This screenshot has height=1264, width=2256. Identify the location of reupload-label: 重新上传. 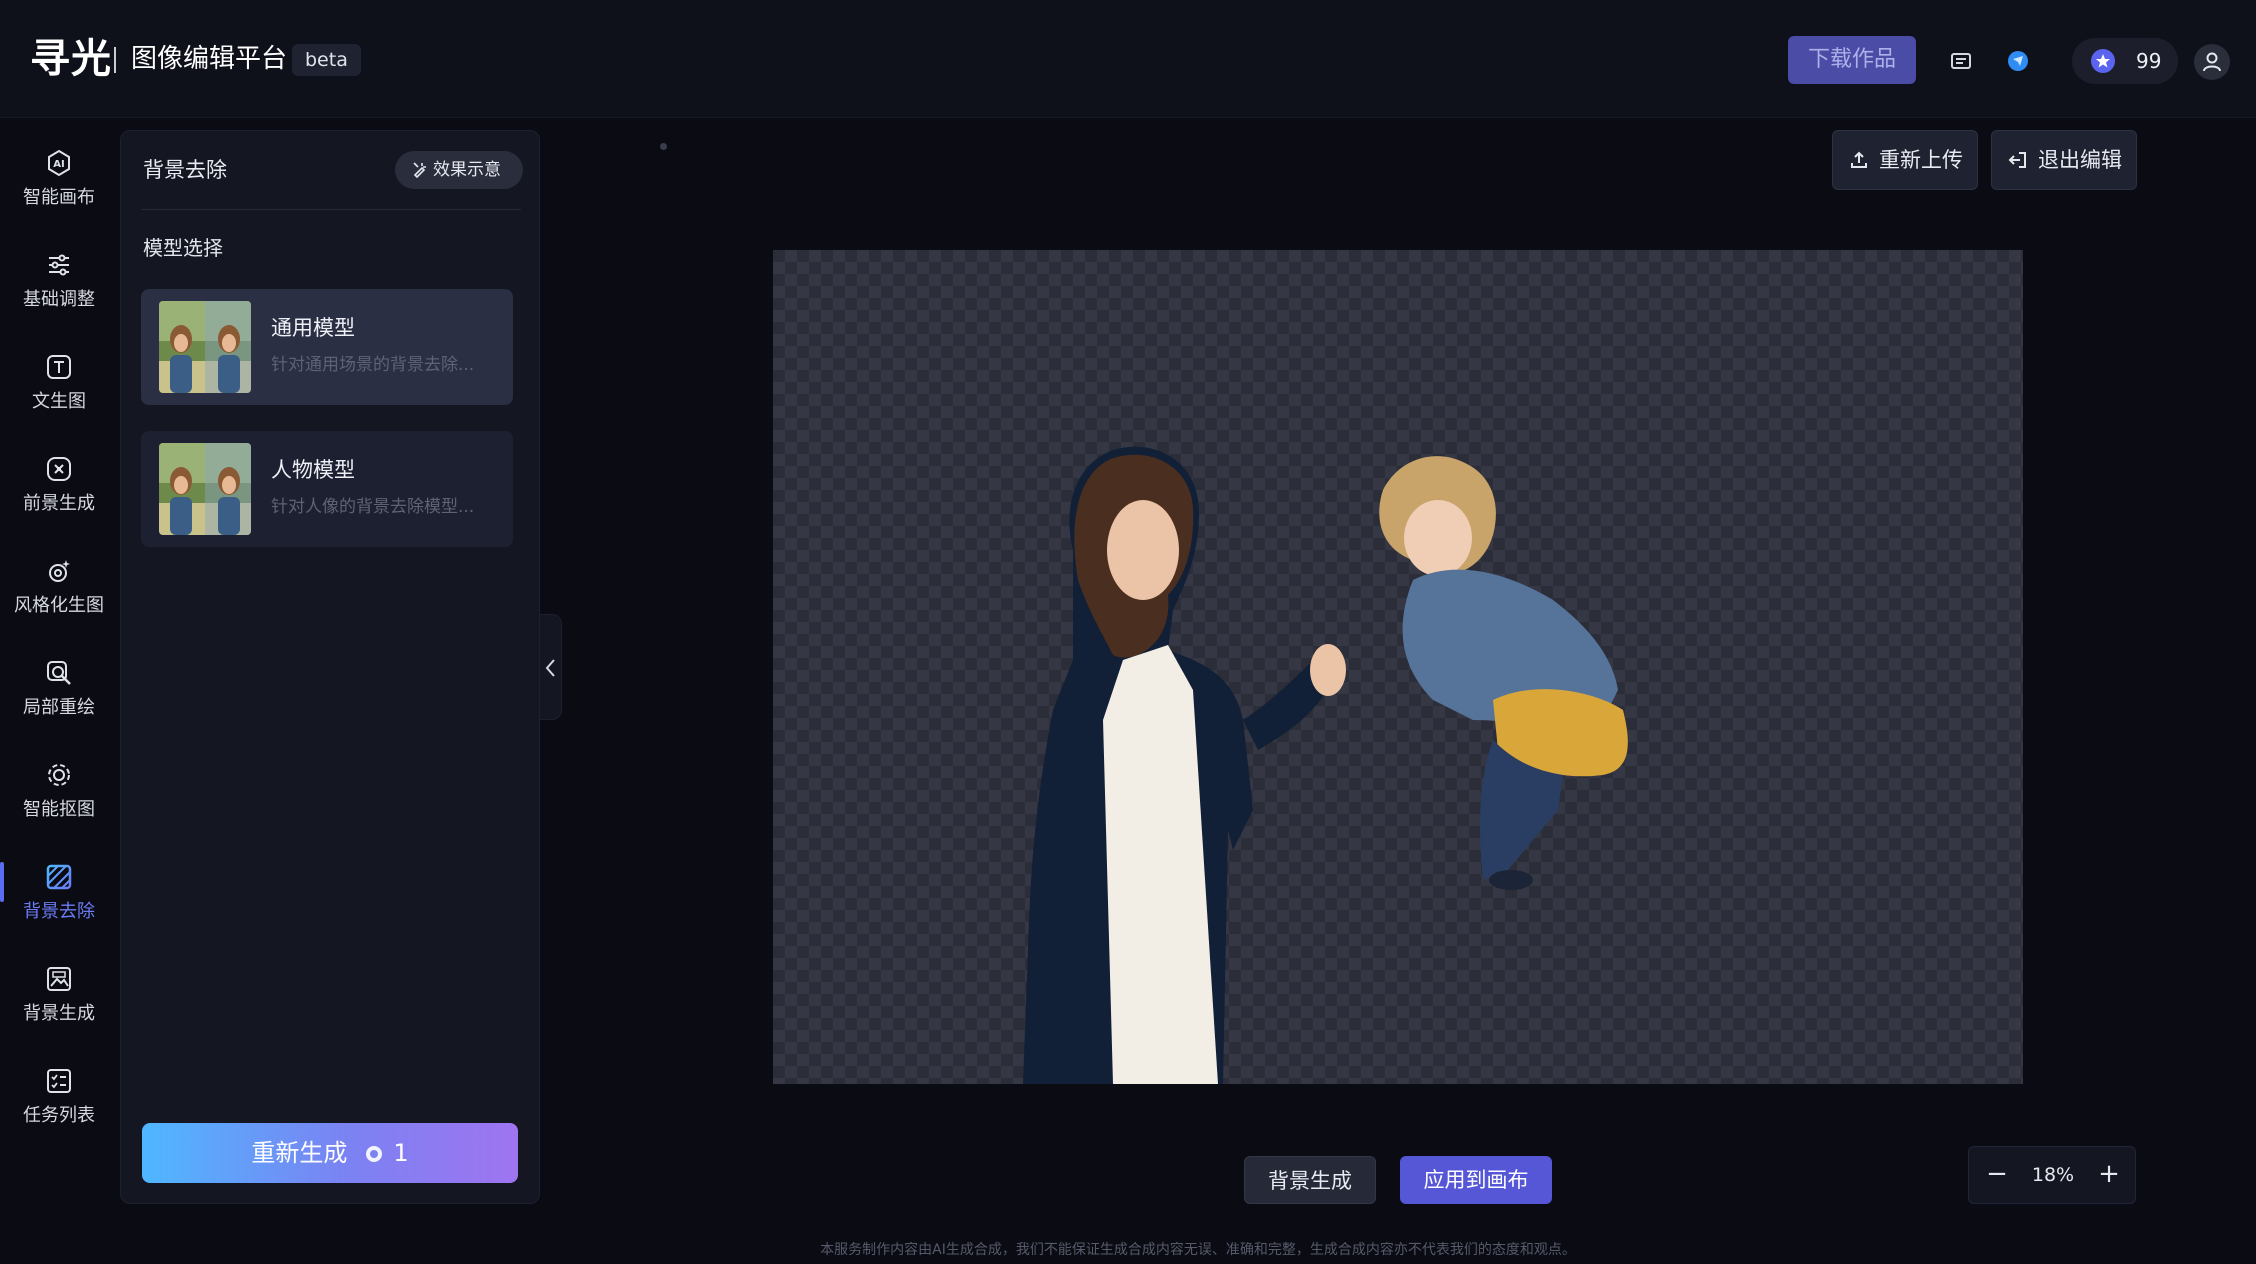
(1921, 160).